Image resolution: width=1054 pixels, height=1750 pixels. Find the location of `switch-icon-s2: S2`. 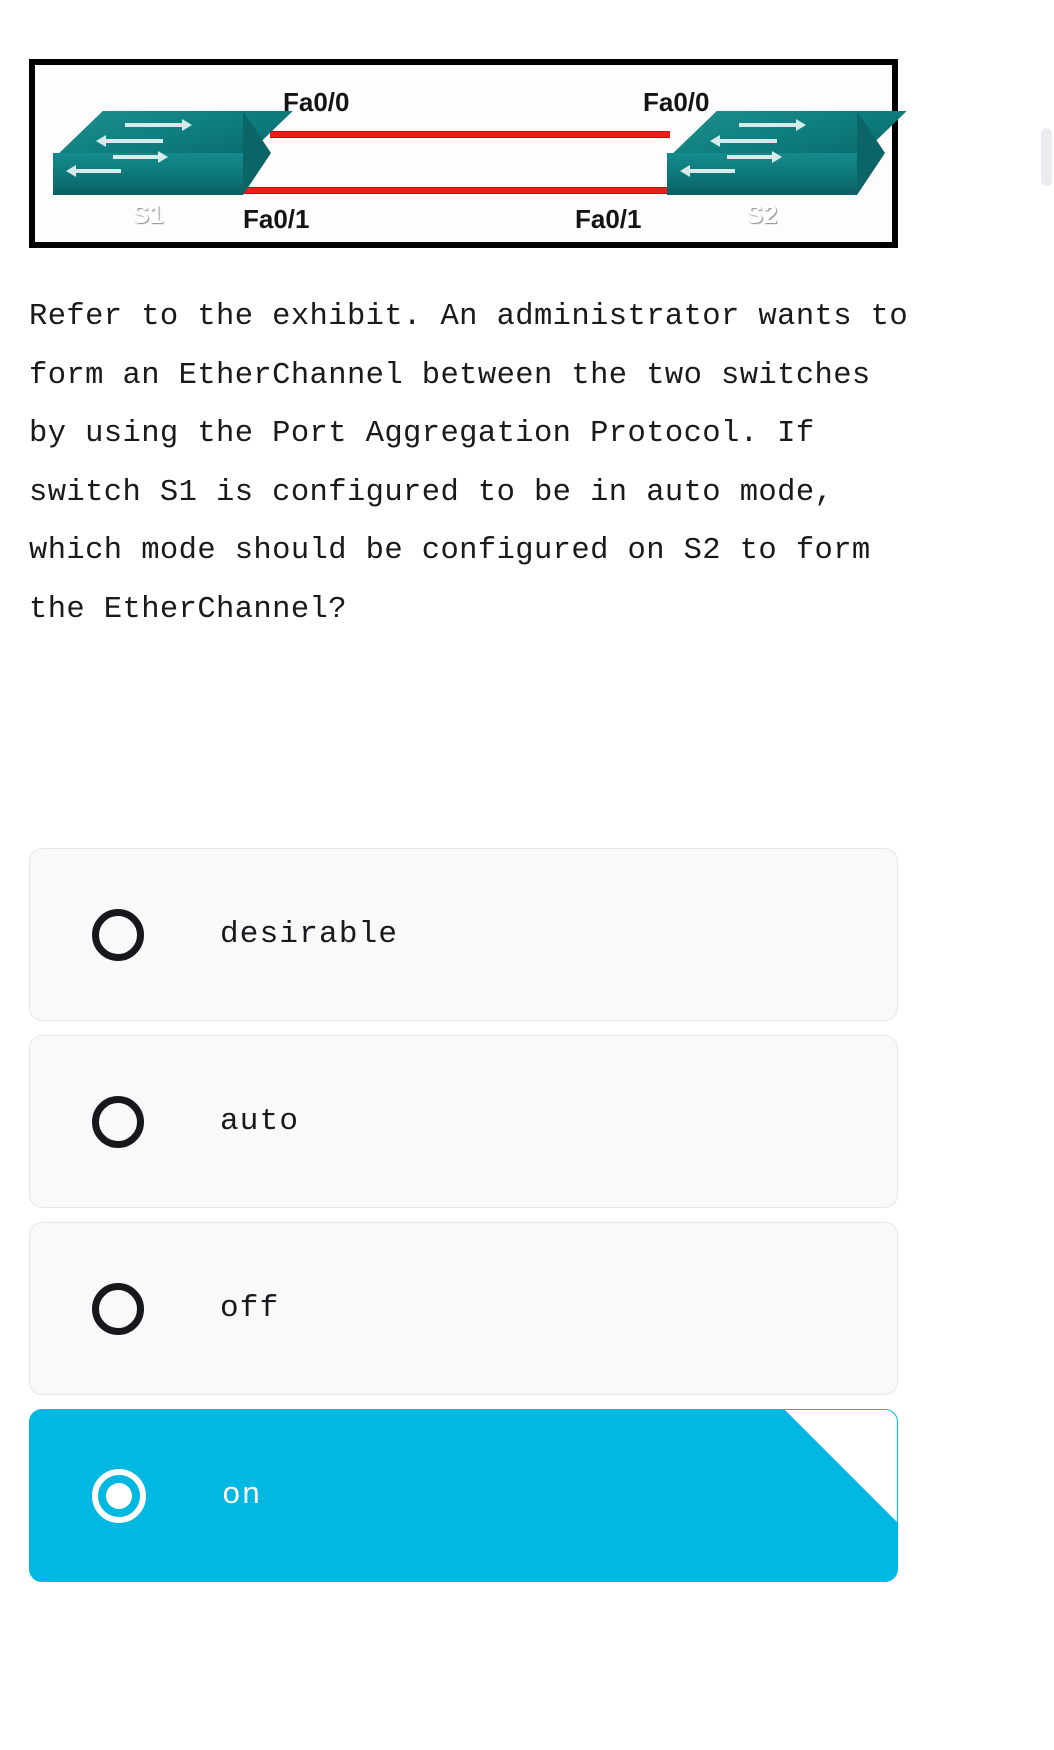

switch-icon-s2: S2 is located at coordinates (787, 170).